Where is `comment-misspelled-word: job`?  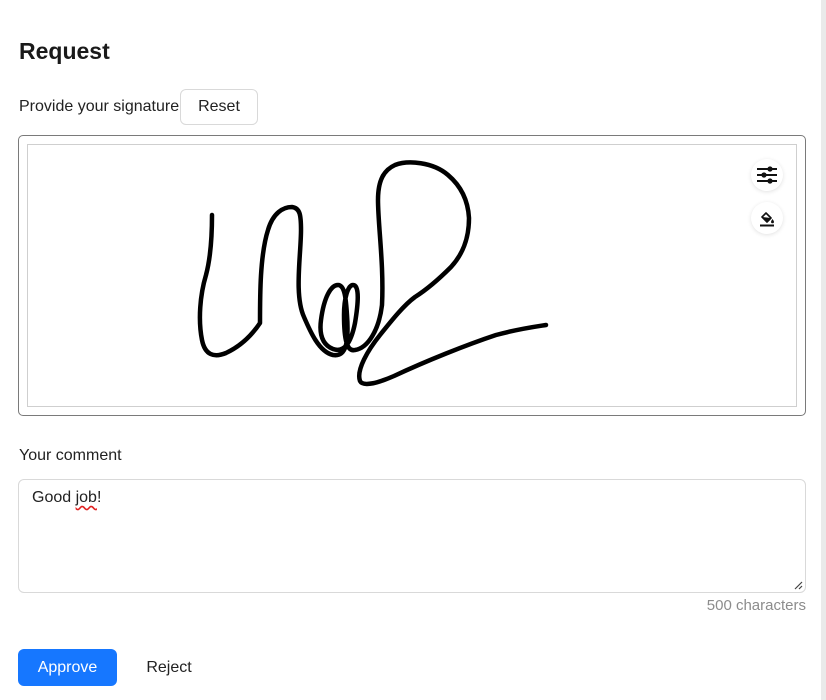
comment-misspelled-word: job is located at coordinates (86, 497).